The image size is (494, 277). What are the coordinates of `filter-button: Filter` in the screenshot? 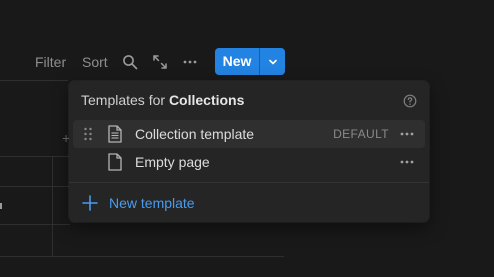 It's located at (50, 62).